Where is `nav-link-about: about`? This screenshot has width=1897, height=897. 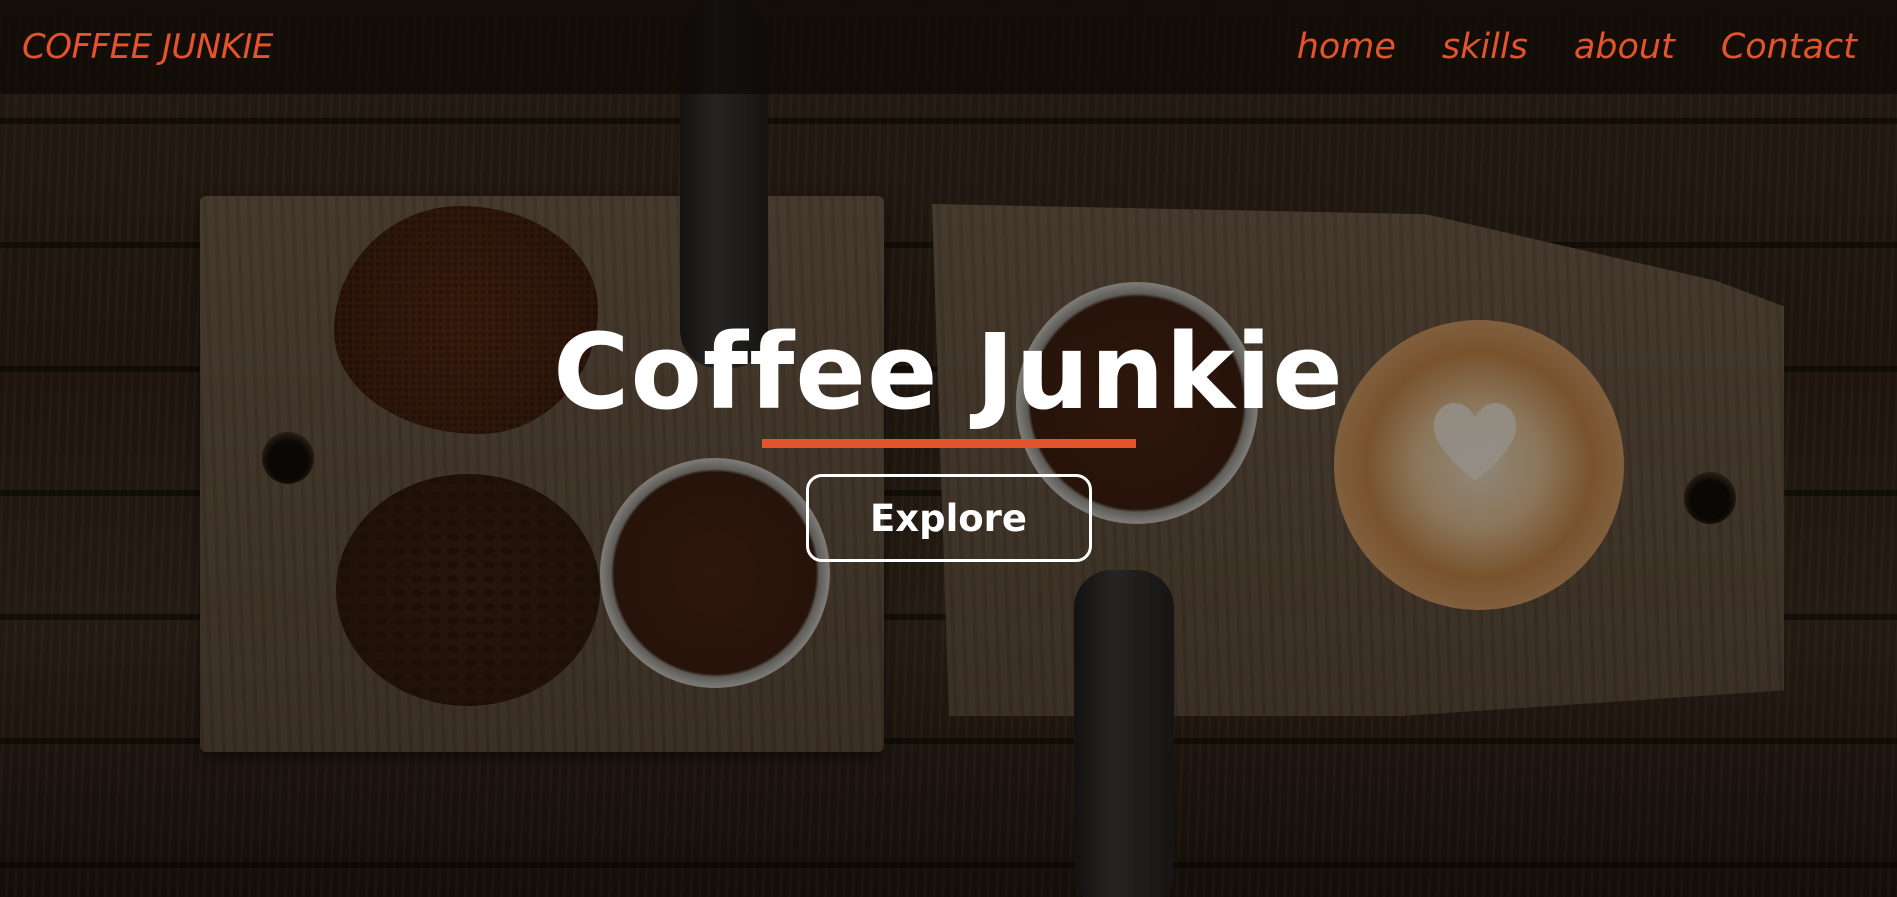
nav-link-about: about is located at coordinates (1624, 47).